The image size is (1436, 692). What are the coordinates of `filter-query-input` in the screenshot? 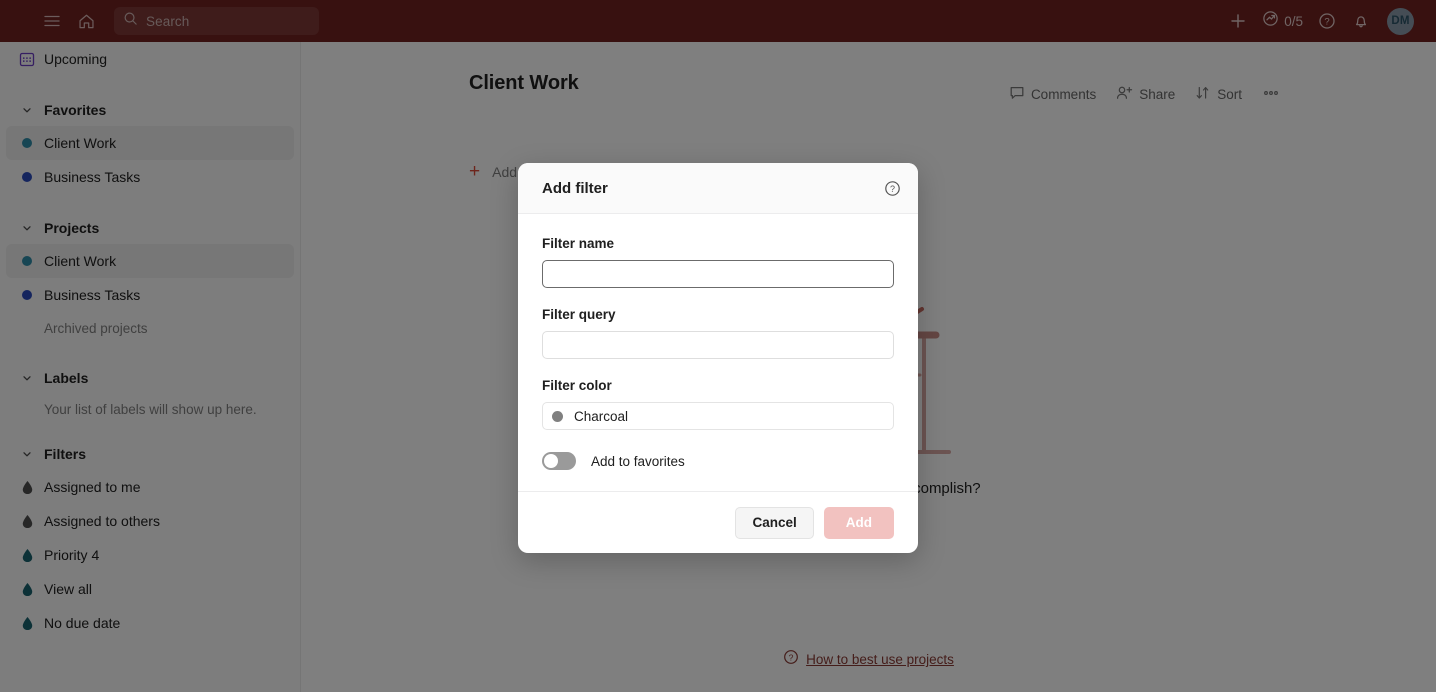 It's located at (718, 345).